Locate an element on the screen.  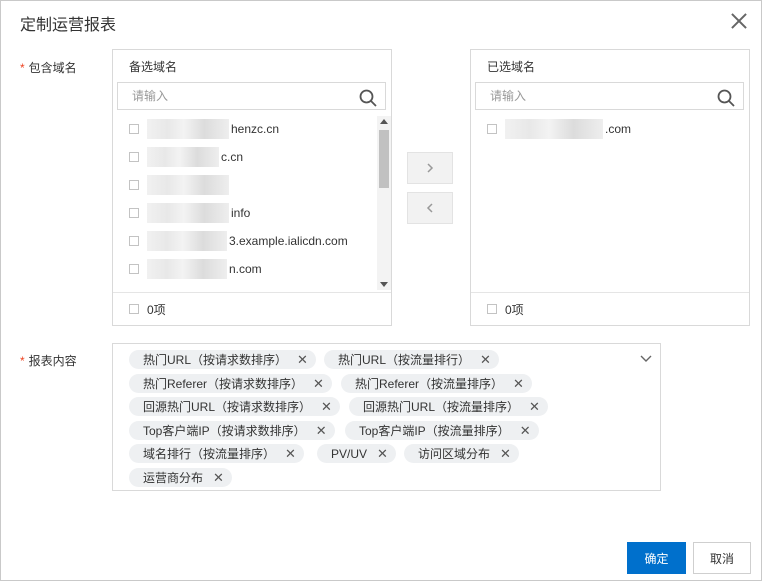
move-left-button is located at coordinates (430, 208).